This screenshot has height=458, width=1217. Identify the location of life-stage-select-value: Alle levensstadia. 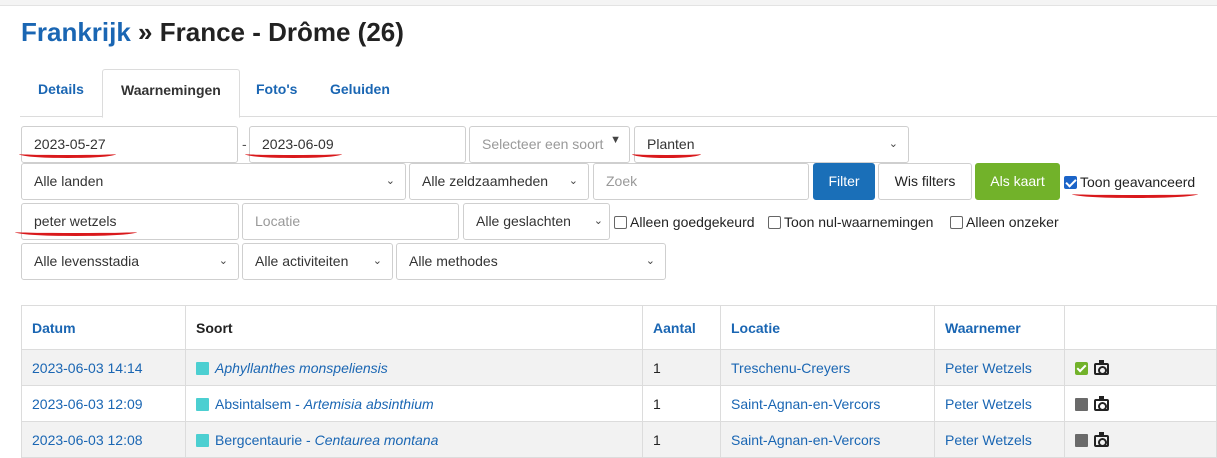
(87, 261).